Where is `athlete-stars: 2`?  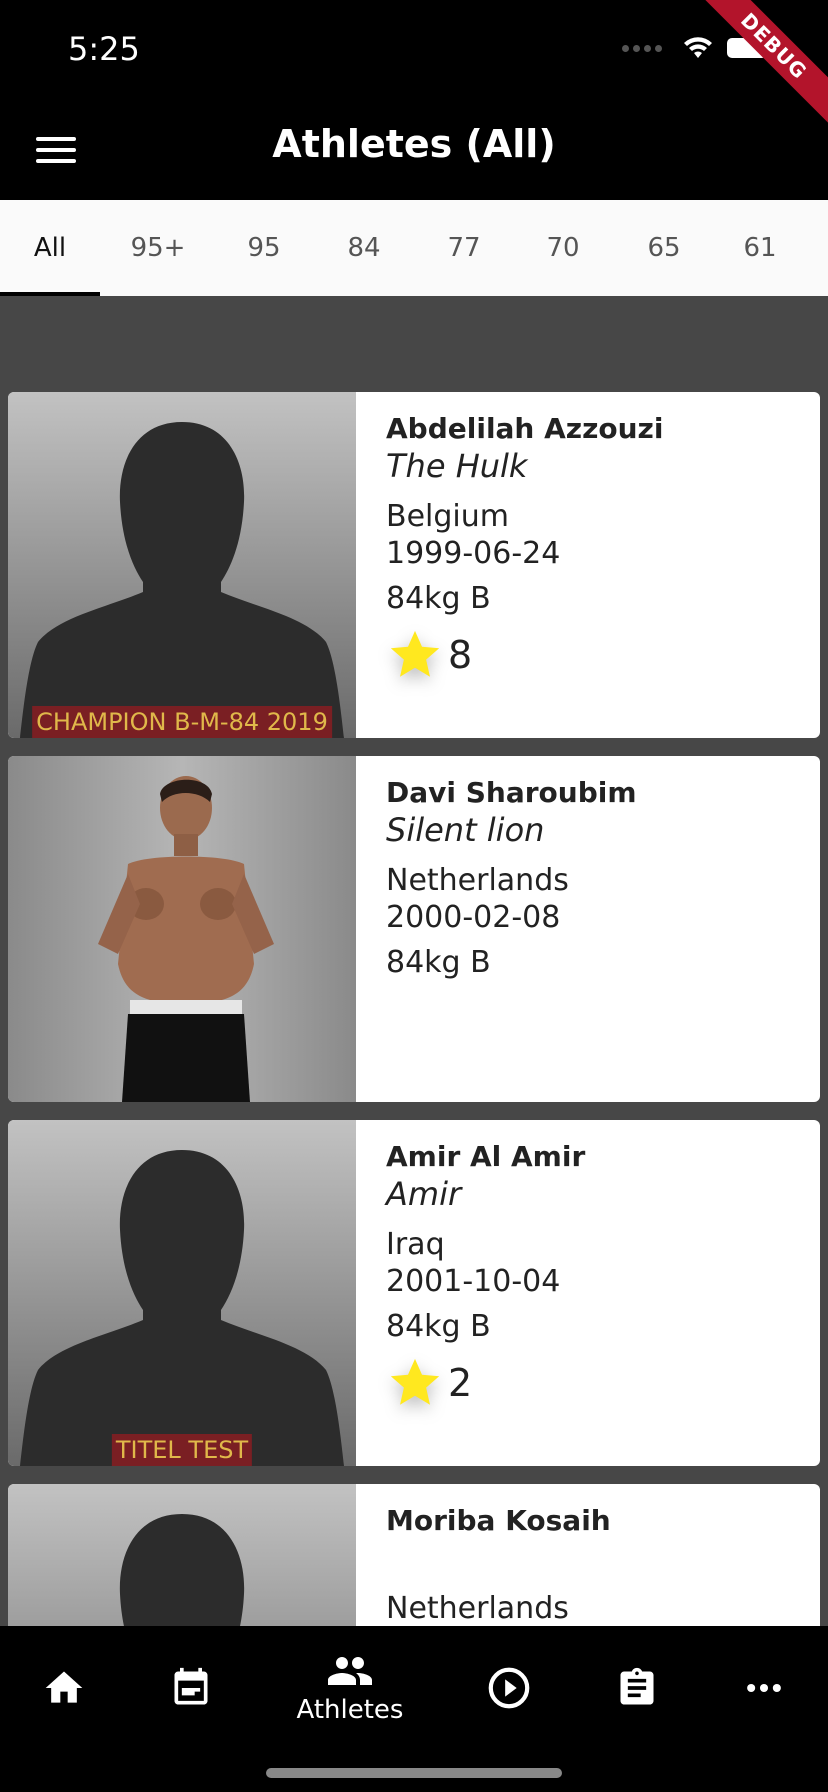
athlete-stars: 2 is located at coordinates (603, 1383).